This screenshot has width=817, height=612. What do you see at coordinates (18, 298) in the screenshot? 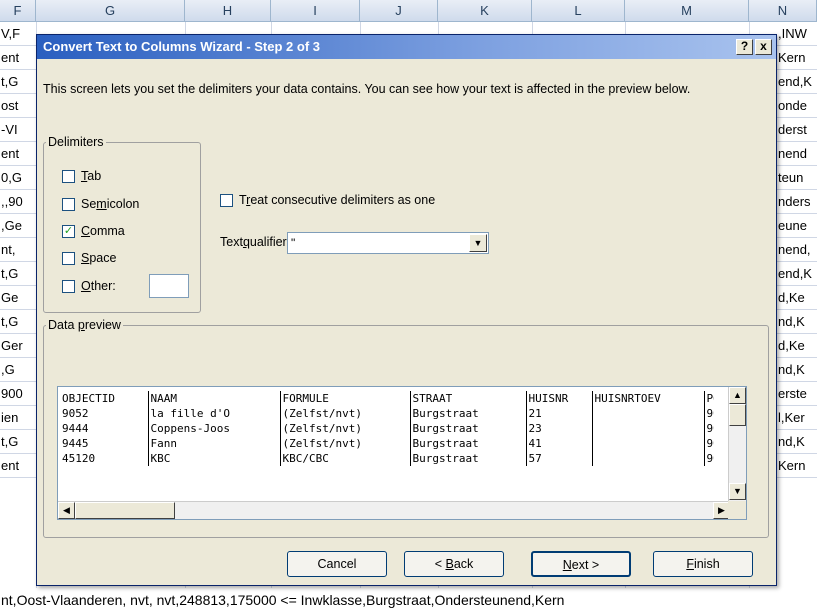
I see `cell-f: Ge` at bounding box center [18, 298].